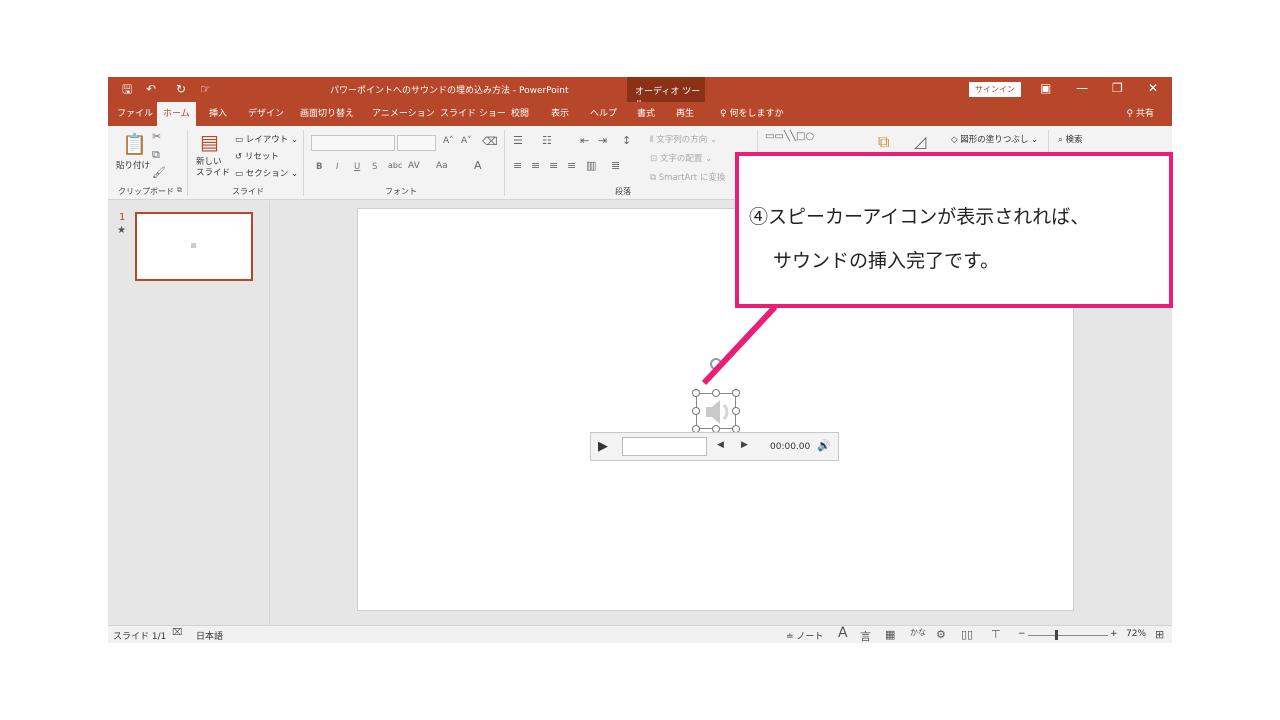 Image resolution: width=1280 pixels, height=720 pixels. Describe the element at coordinates (205, 89) in the screenshot. I see `touch-mode-icon: ☞` at that location.